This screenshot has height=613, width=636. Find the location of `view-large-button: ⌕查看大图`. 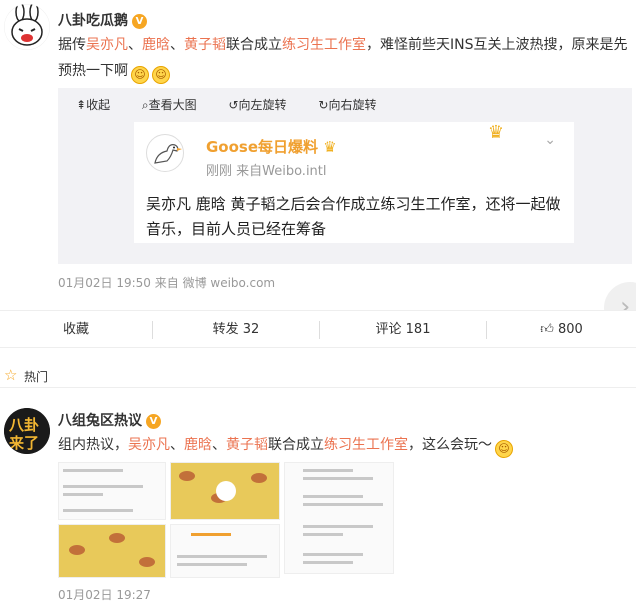

view-large-button: ⌕查看大图 is located at coordinates (176, 105).